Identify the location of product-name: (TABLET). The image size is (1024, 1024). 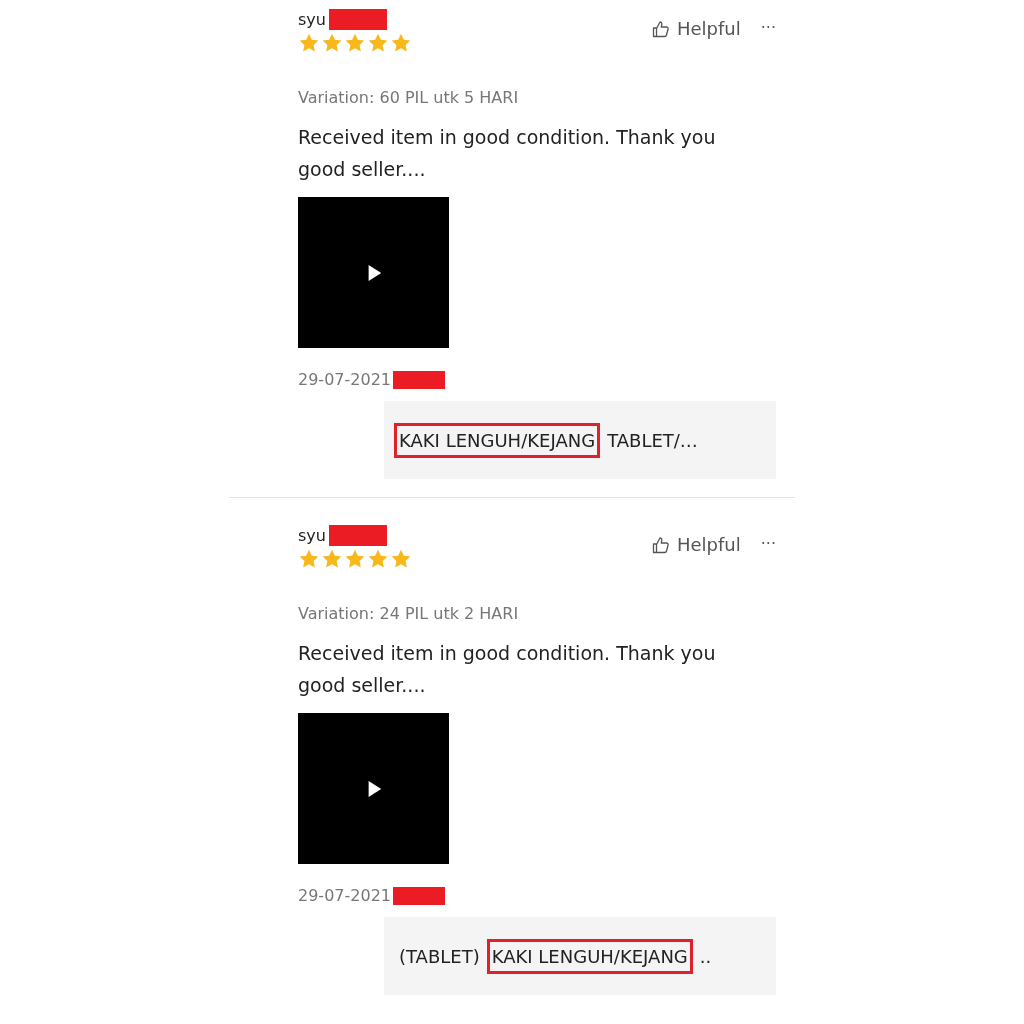
(439, 956).